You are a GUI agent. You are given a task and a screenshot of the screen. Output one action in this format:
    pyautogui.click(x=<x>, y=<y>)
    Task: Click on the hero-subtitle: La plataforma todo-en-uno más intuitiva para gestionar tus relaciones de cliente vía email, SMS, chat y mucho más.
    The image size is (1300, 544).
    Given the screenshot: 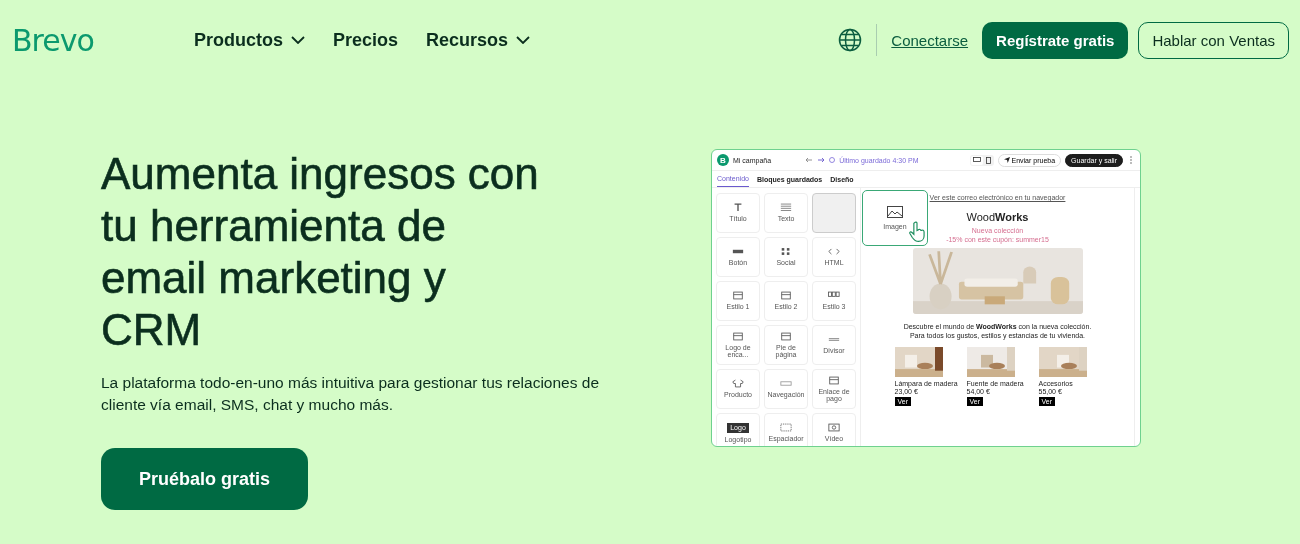 What is the action you would take?
    pyautogui.click(x=350, y=394)
    